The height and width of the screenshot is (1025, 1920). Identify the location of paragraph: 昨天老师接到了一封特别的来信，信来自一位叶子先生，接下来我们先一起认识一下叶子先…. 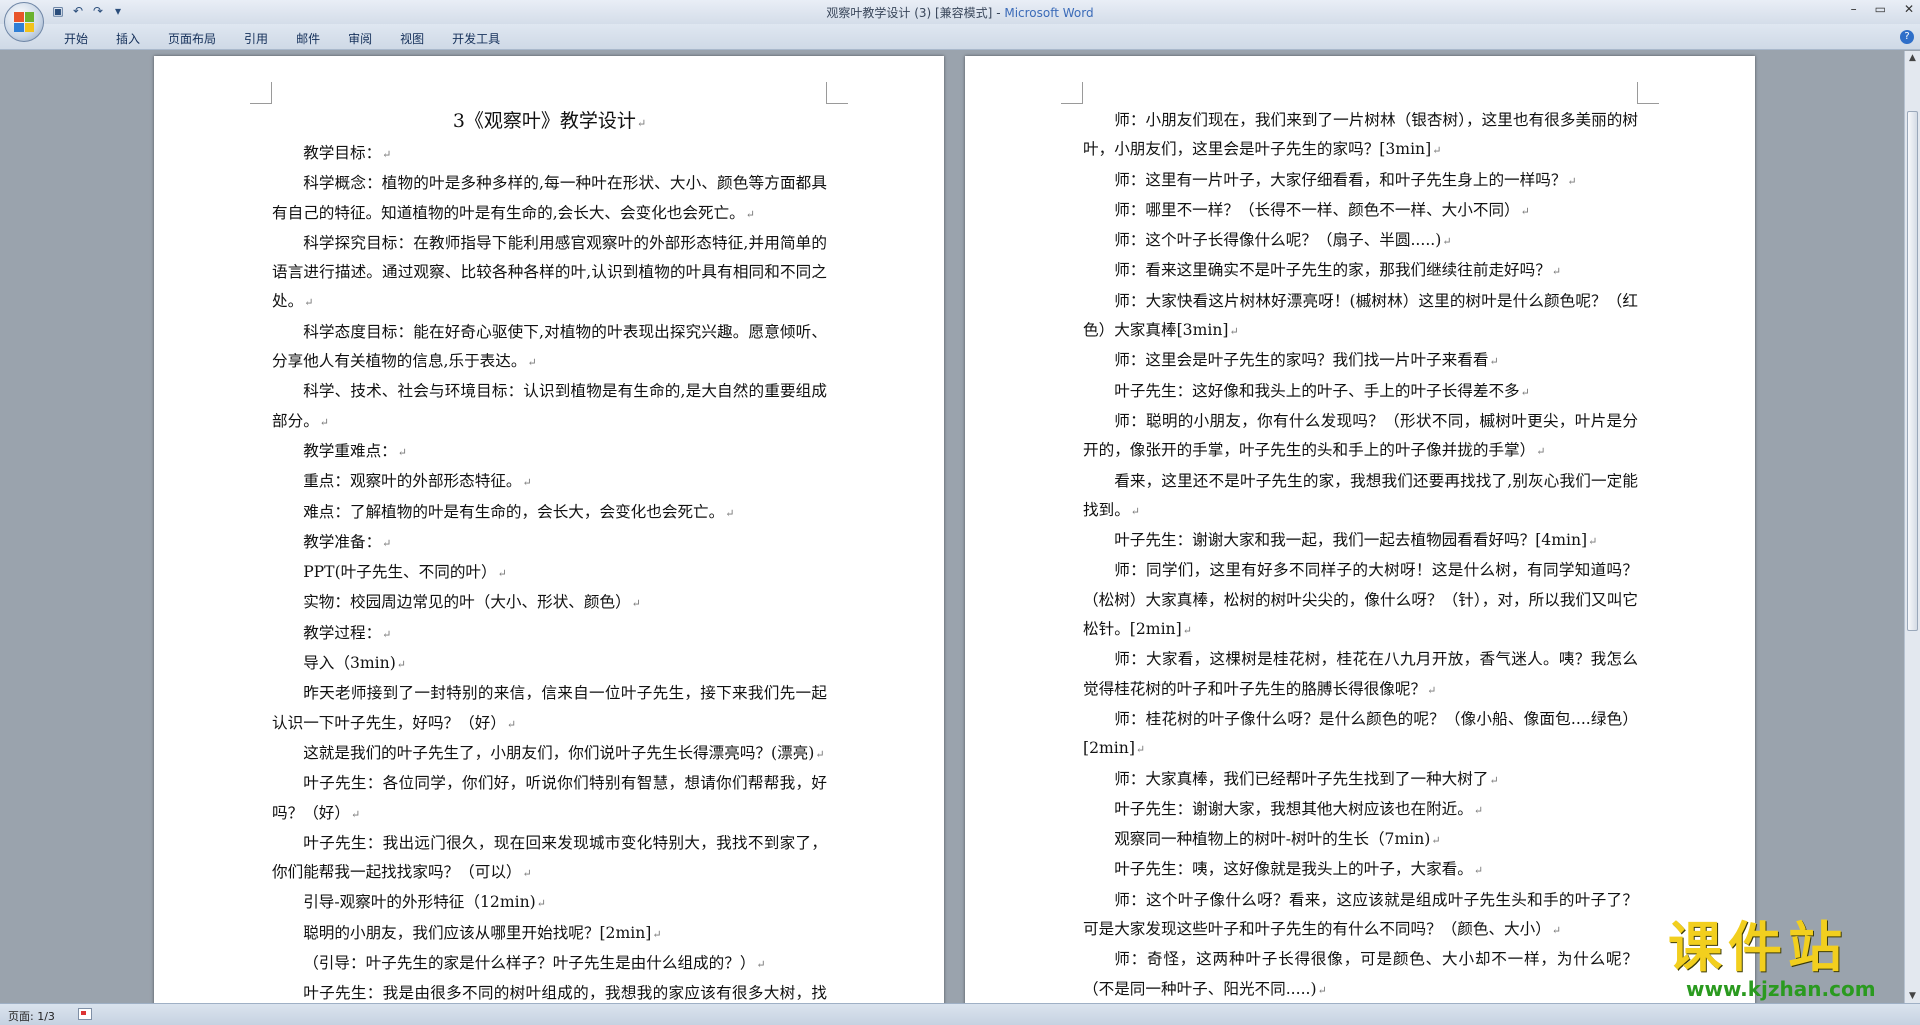
(549, 708).